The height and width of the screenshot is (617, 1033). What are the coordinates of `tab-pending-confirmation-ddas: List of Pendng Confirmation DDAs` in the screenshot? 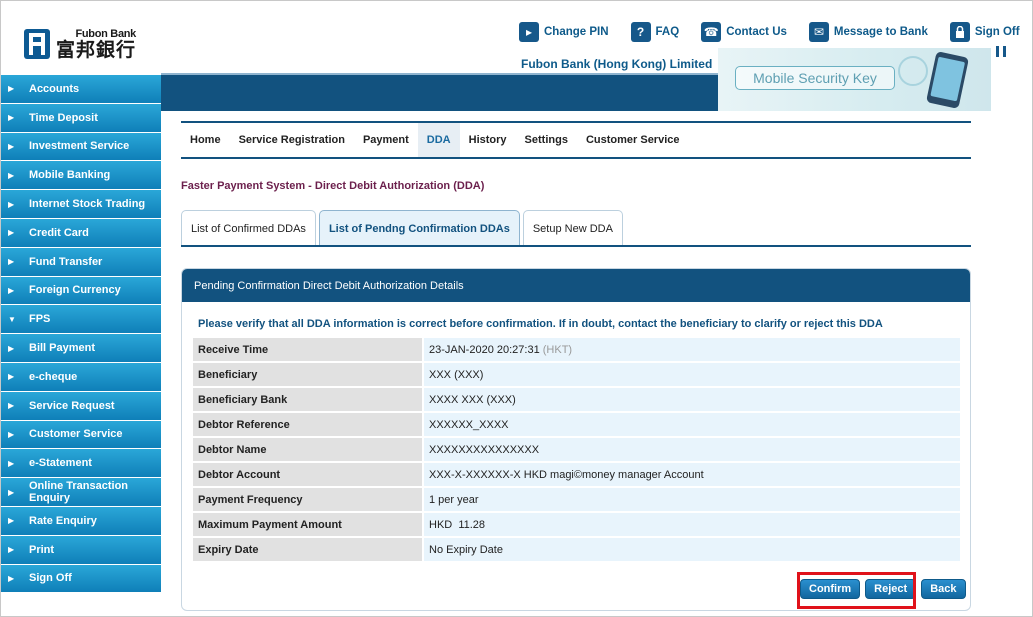 It's located at (419, 228).